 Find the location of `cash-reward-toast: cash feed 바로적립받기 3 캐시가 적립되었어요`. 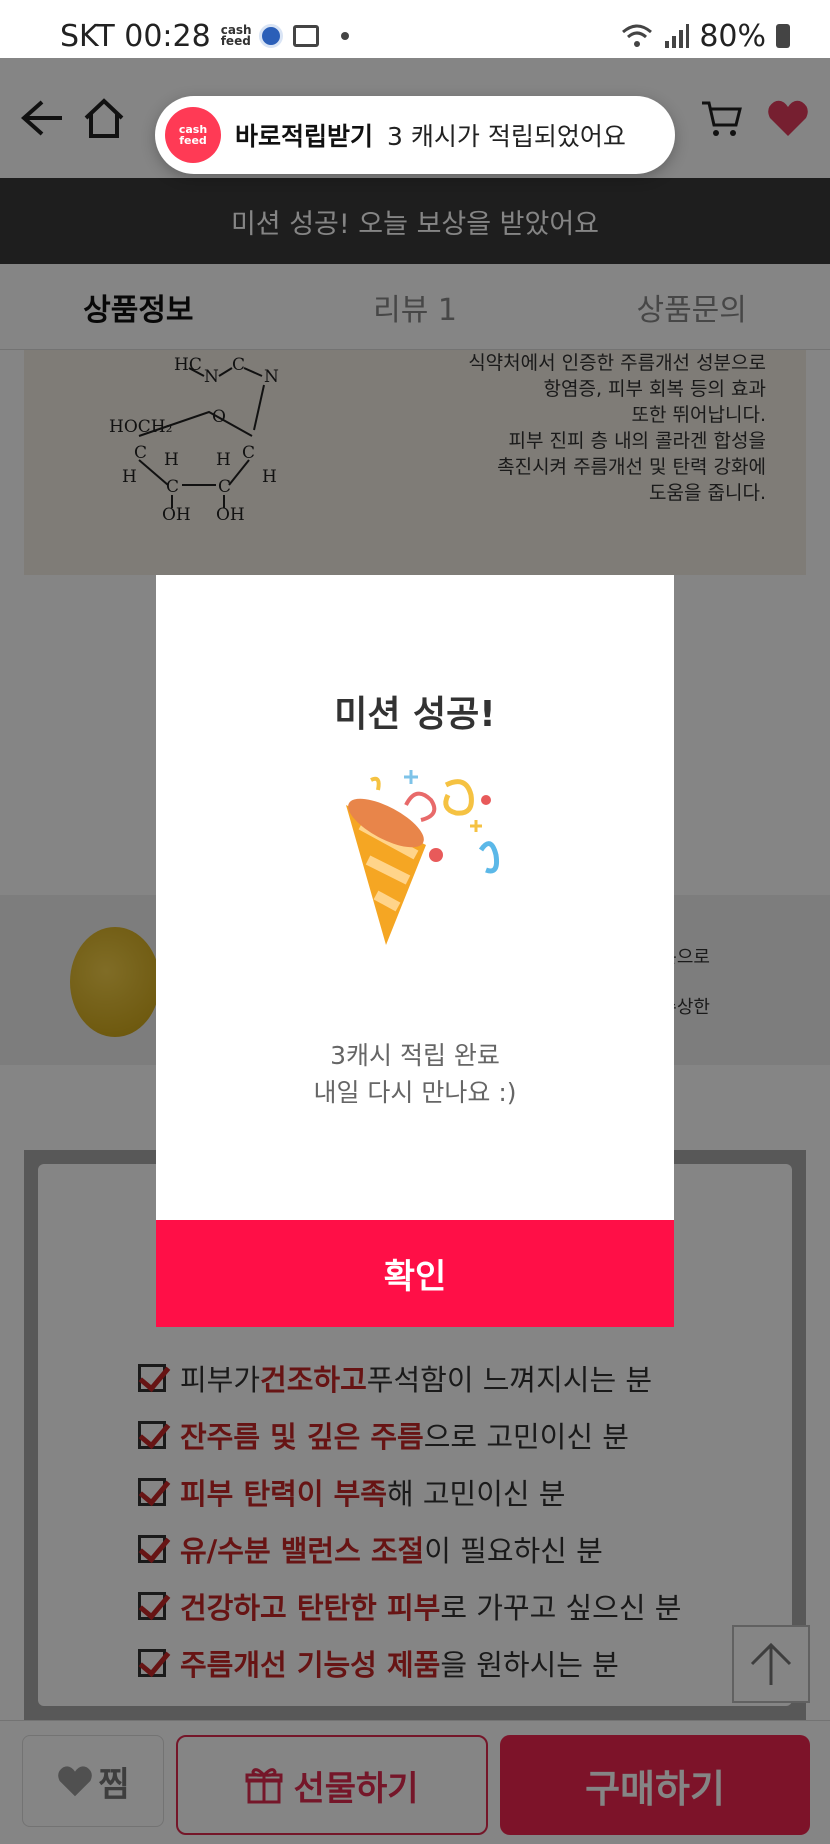

cash-reward-toast: cash feed 바로적립받기 3 캐시가 적립되었어요 is located at coordinates (415, 135).